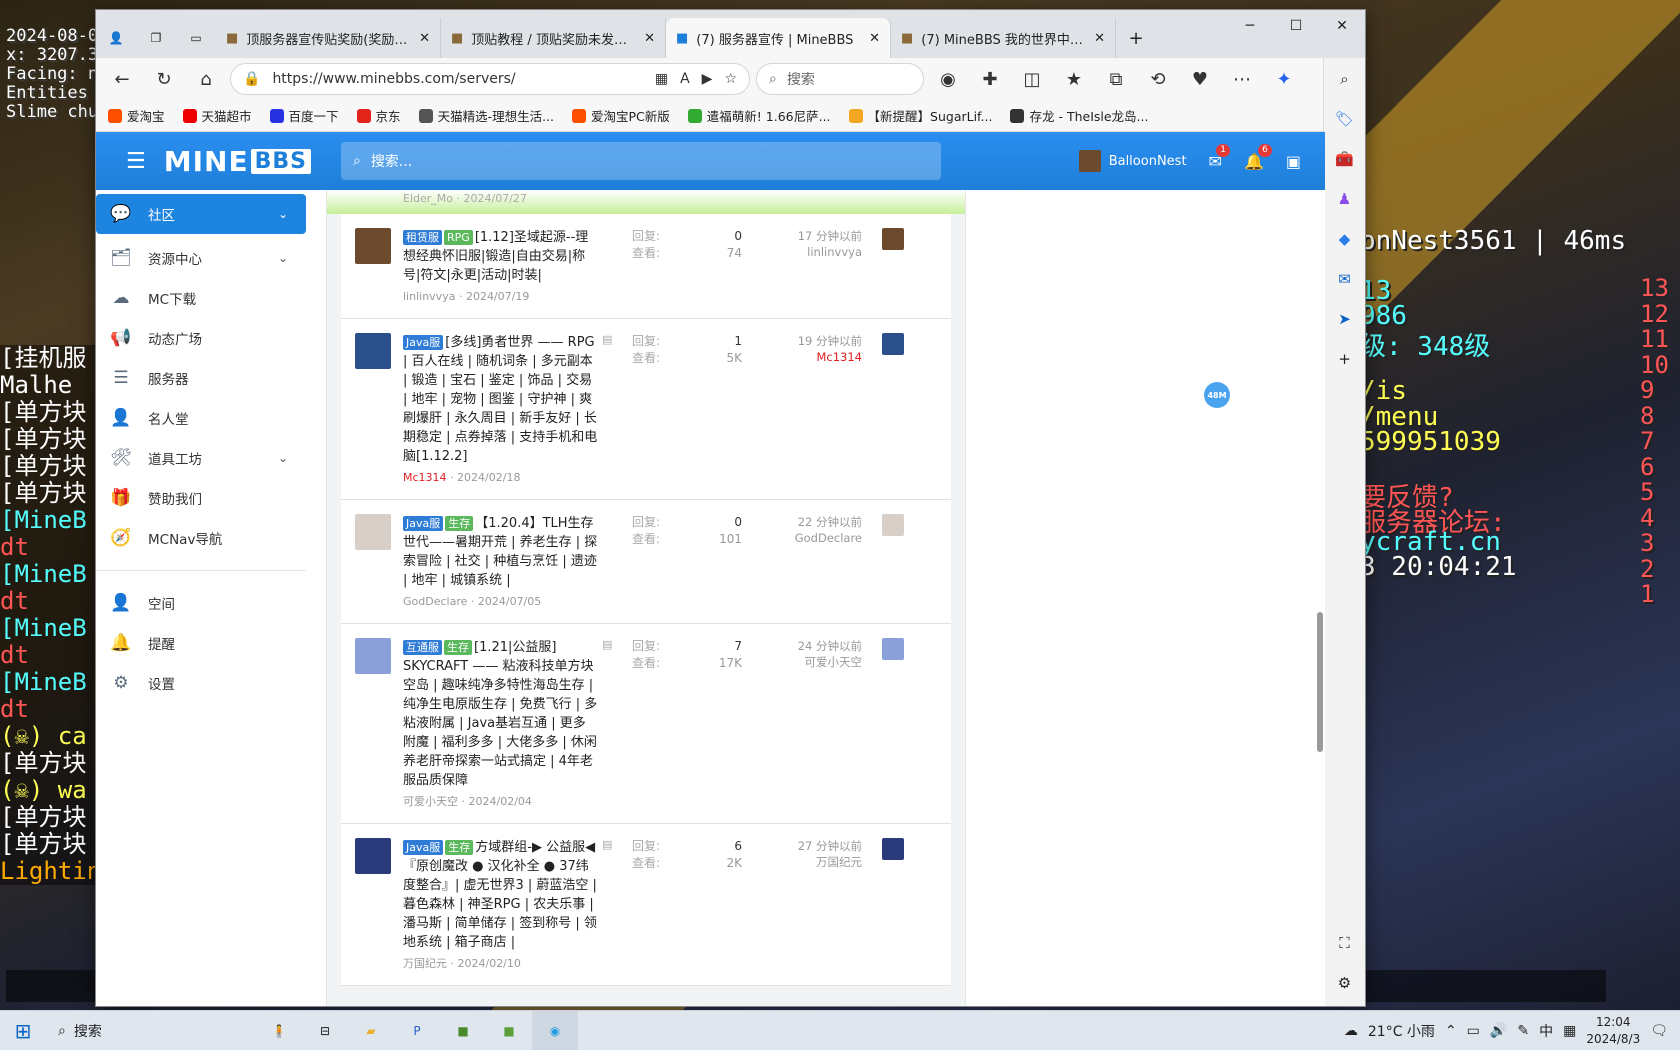 This screenshot has height=1050, width=1680. What do you see at coordinates (201, 458) in the screenshot?
I see `sidebar-item: 🛠 道具工坊 ⌄` at bounding box center [201, 458].